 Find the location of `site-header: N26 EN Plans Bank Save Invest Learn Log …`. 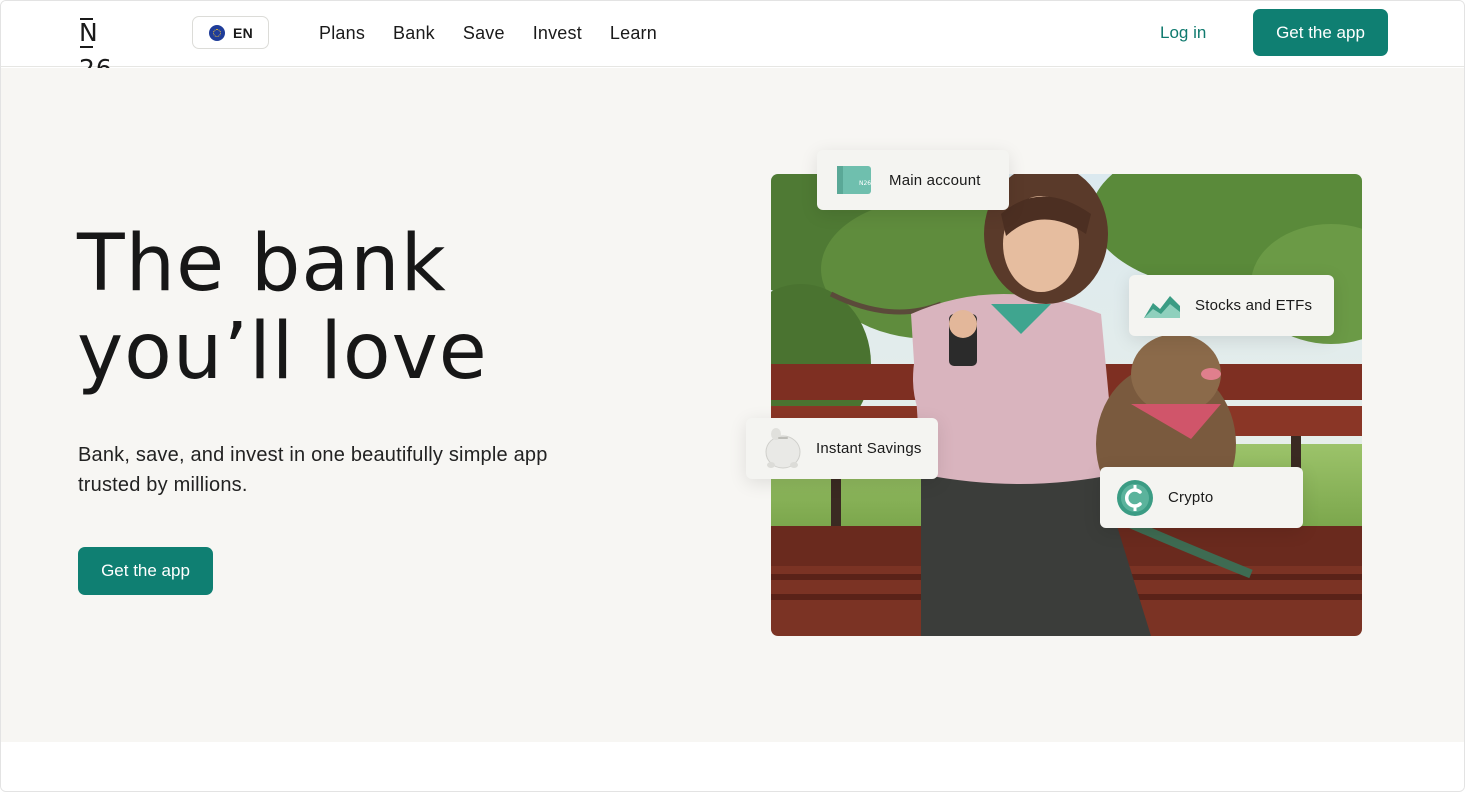

site-header: N26 EN Plans Bank Save Invest Learn Log … is located at coordinates (732, 42).